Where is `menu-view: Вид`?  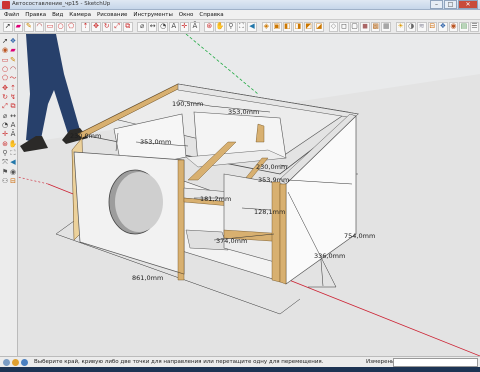
menu-view: Вид is located at coordinates (57, 15).